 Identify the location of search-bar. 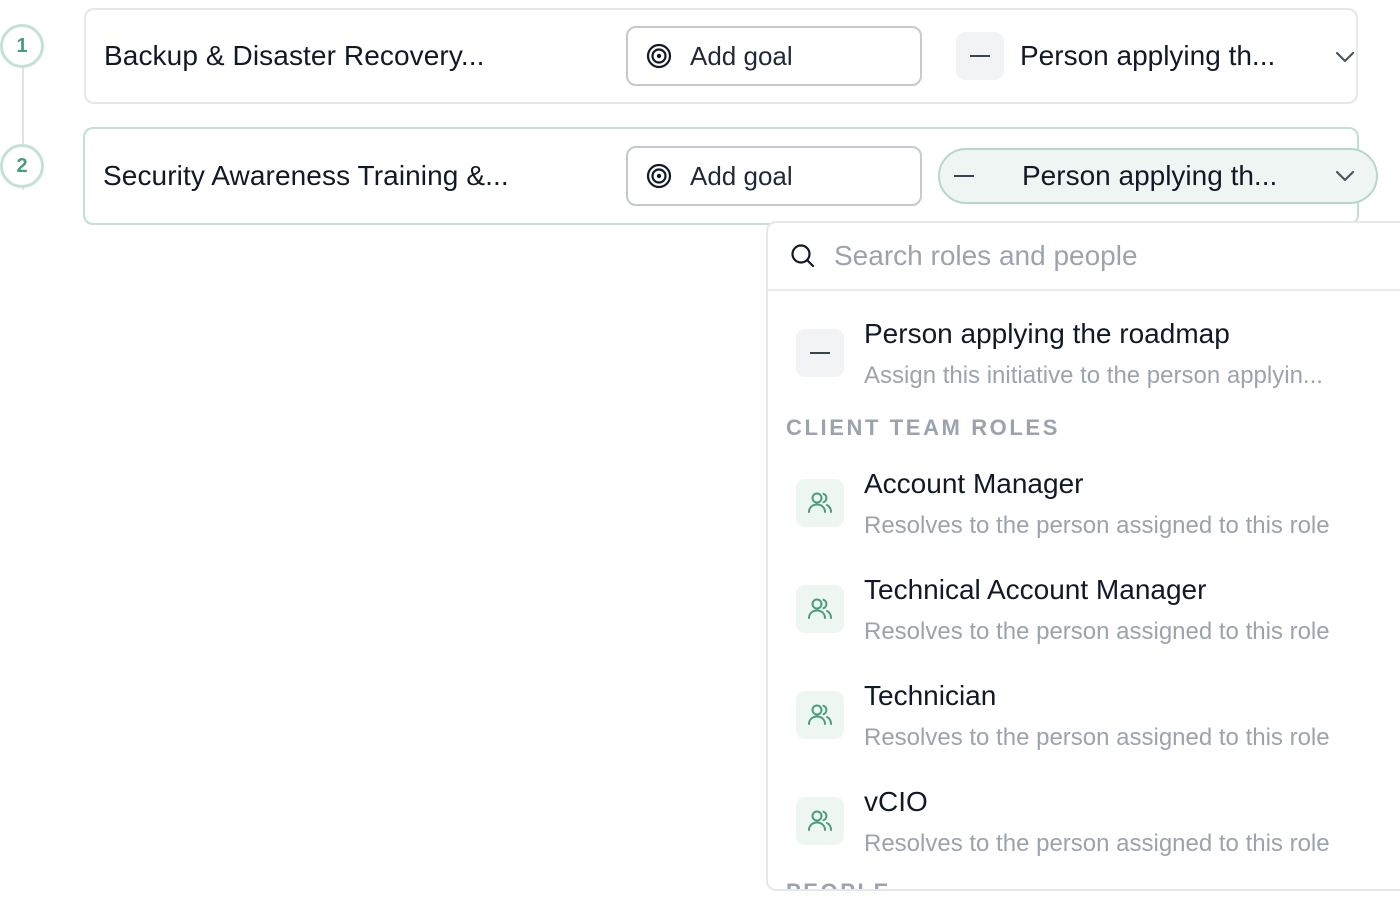
(1084, 257).